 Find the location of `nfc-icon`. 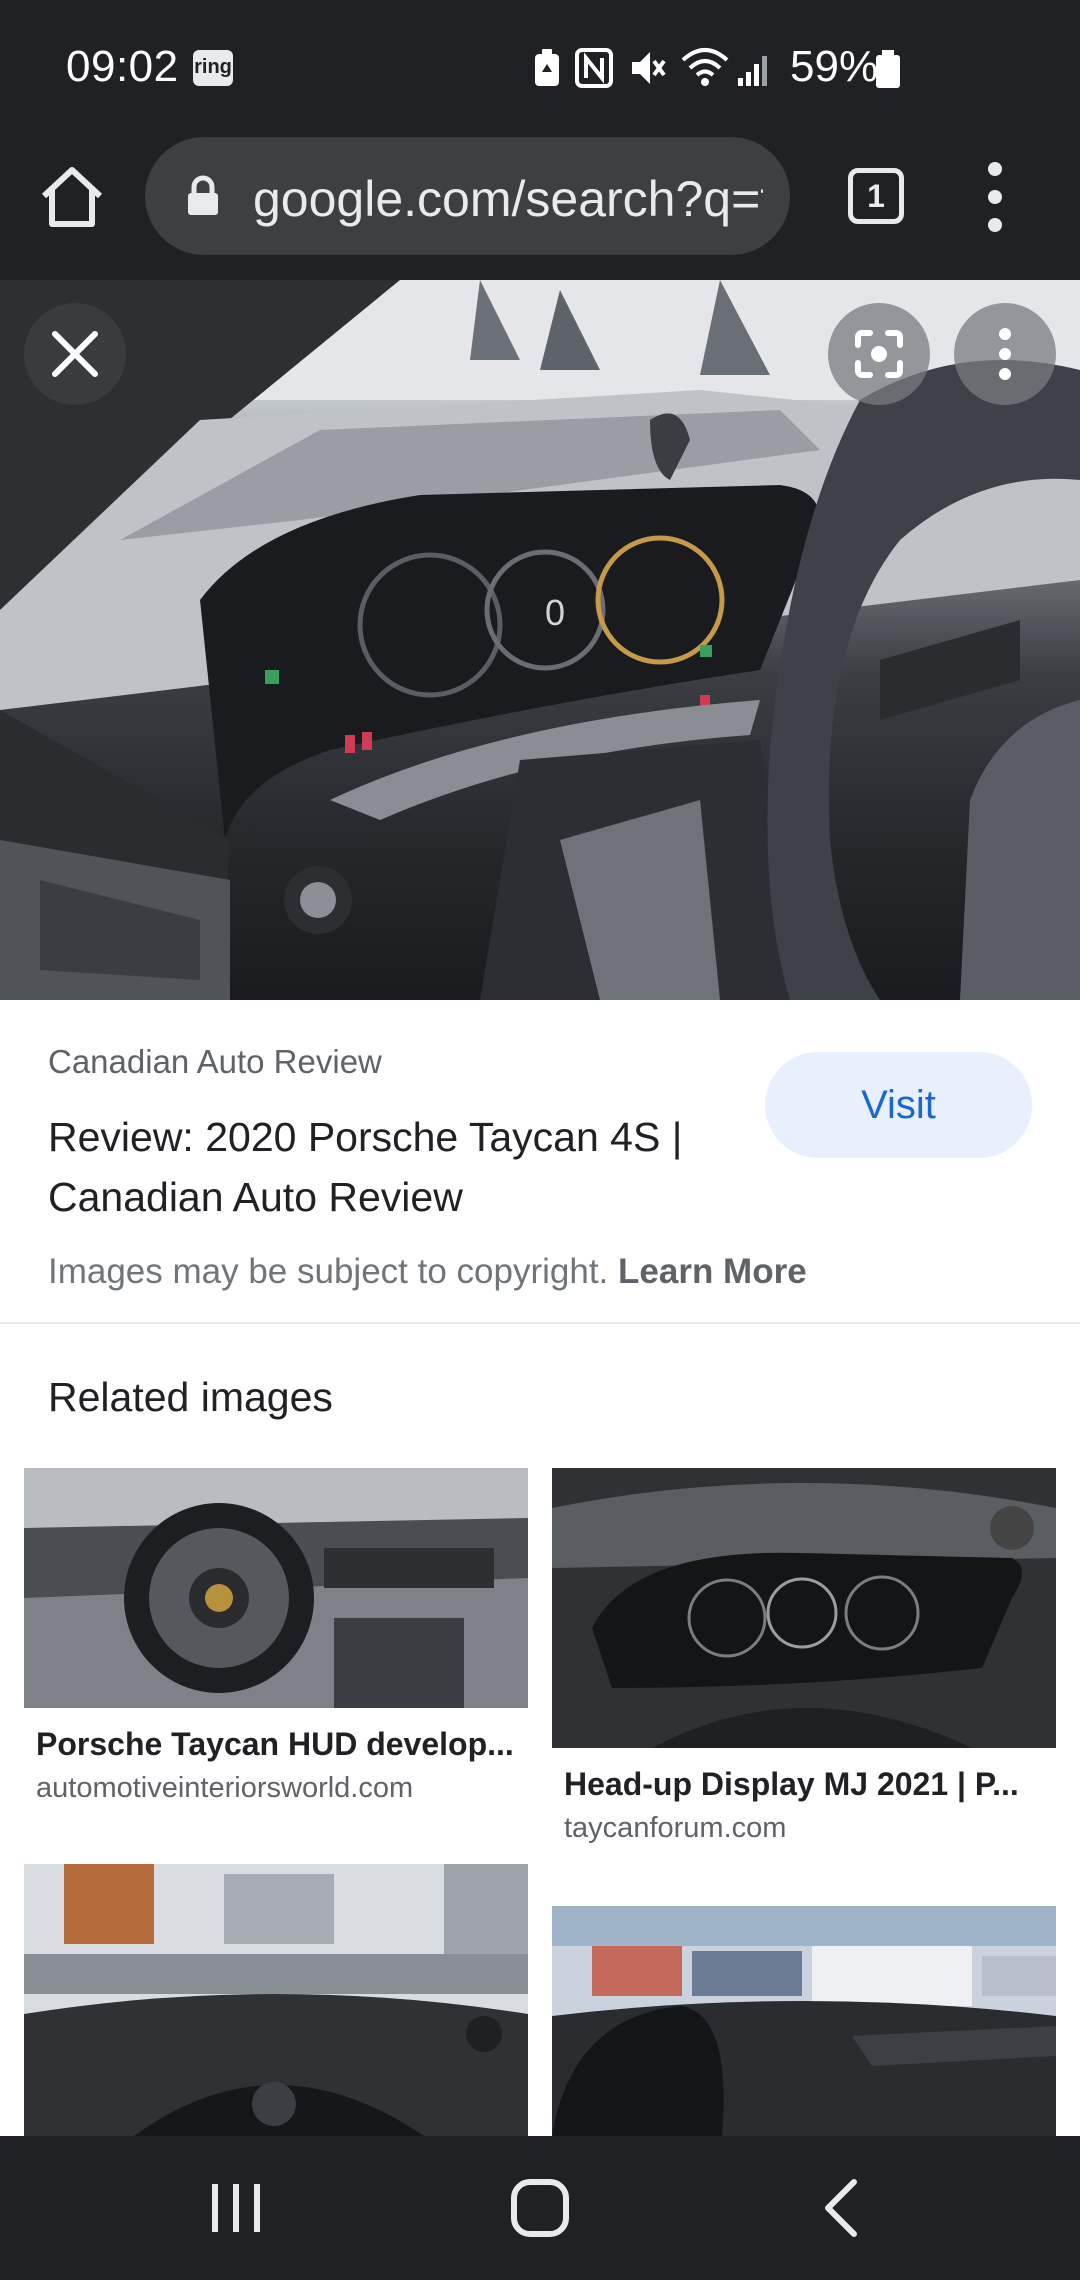

nfc-icon is located at coordinates (594, 68).